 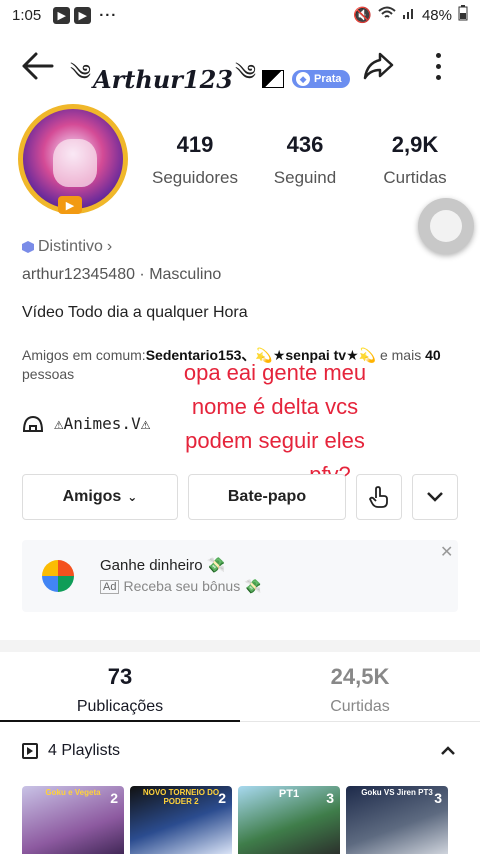 I want to click on playlist-thumbnail: PT1 3, so click(x=289, y=820).